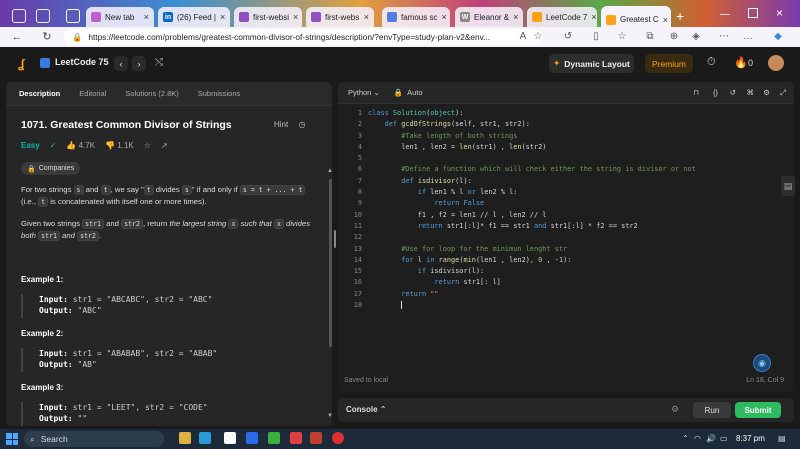  What do you see at coordinates (562, 17) in the screenshot?
I see `browser-tab-leetcode-75: LeetCode 7 ×` at bounding box center [562, 17].